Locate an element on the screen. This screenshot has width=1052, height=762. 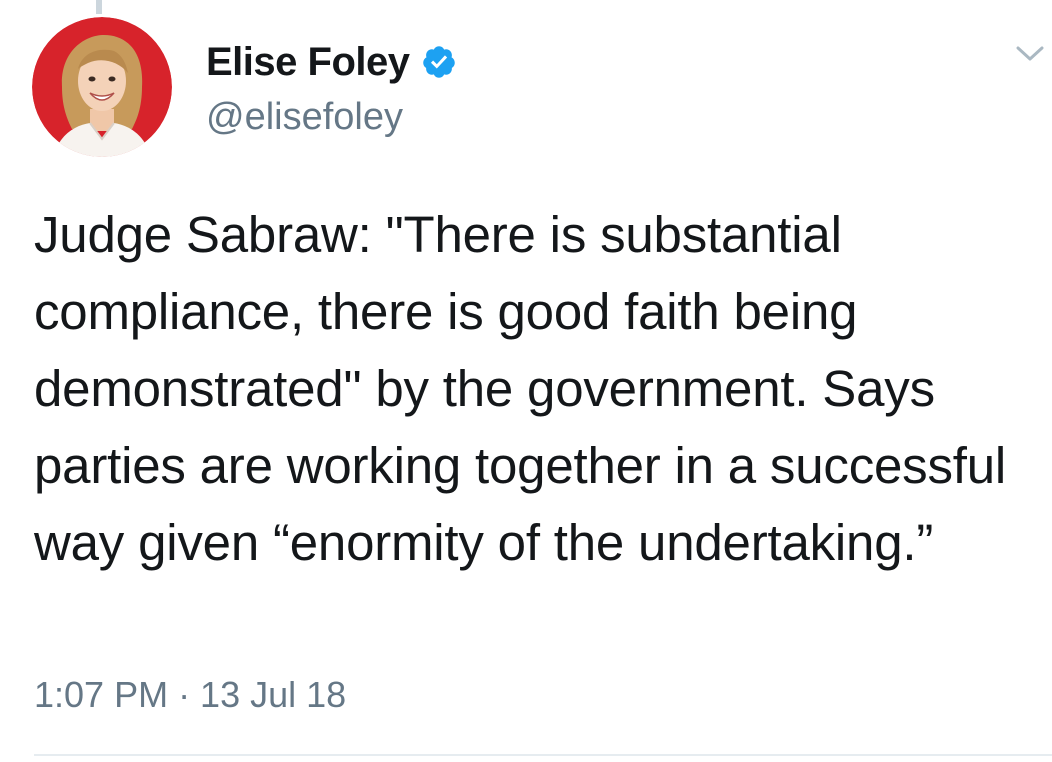
avatar-image is located at coordinates (102, 87).